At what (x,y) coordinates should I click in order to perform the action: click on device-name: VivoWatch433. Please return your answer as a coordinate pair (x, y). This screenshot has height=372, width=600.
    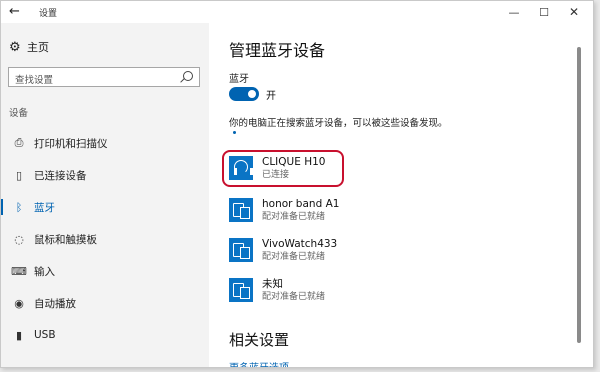
    Looking at the image, I should click on (300, 243).